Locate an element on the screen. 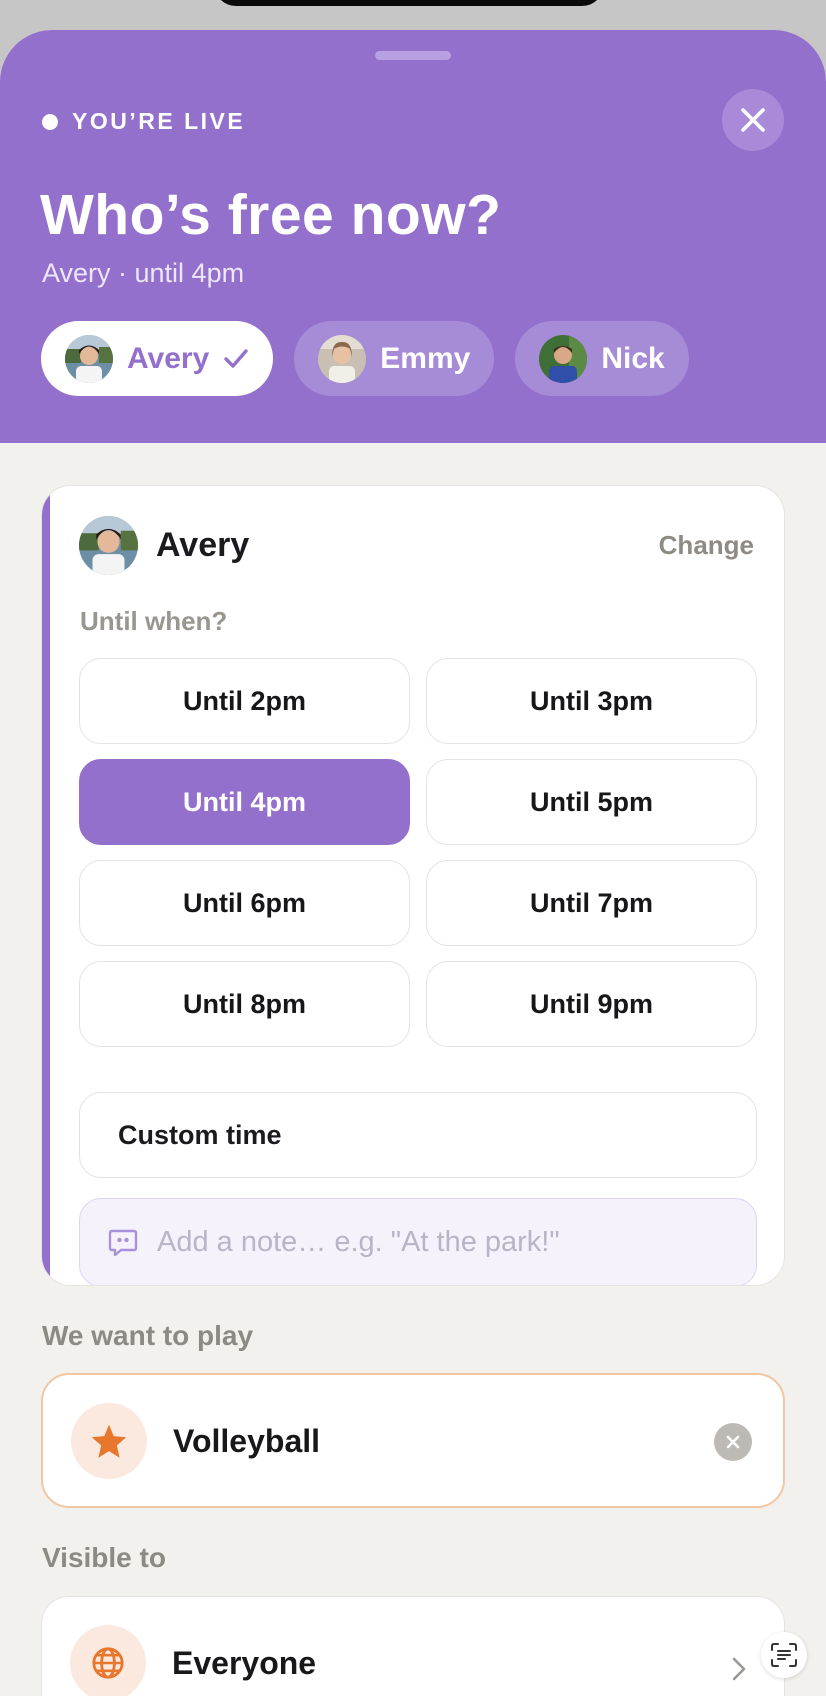  clear-activity-button is located at coordinates (733, 1442).